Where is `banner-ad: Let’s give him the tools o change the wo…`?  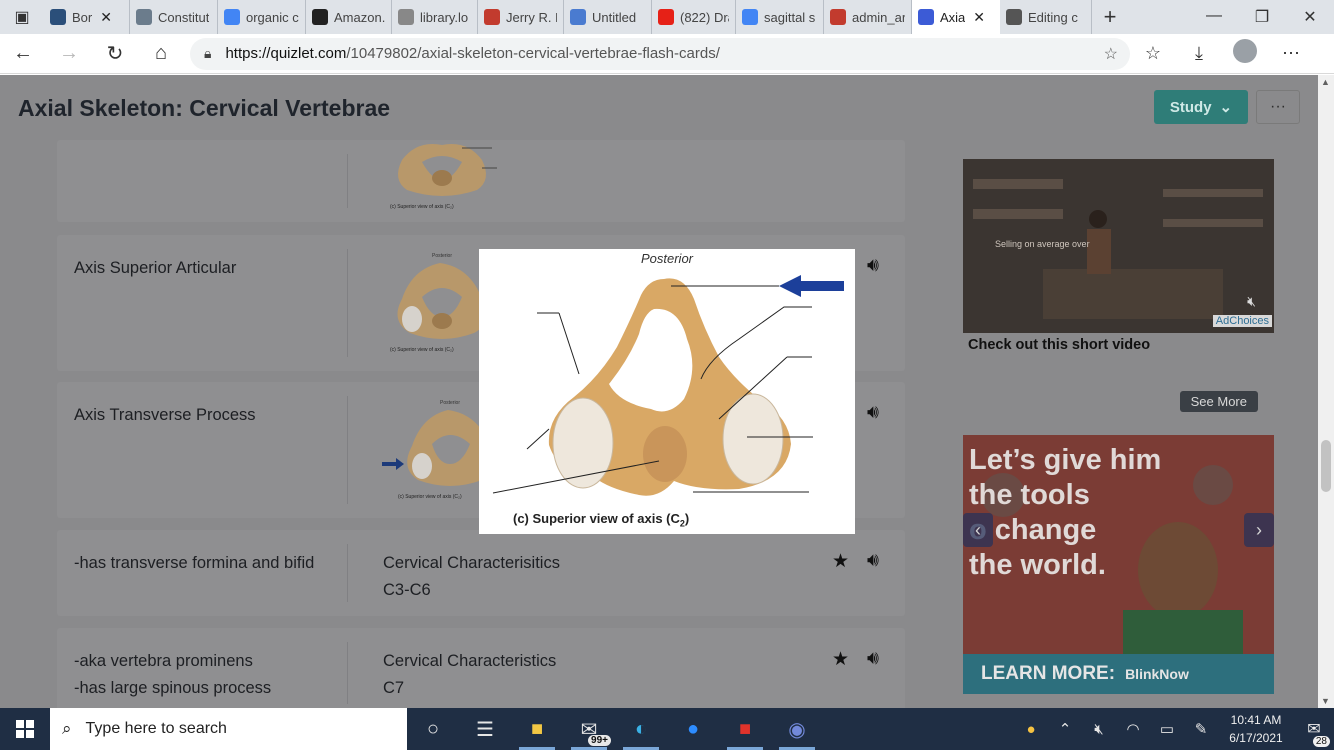 banner-ad: Let’s give him the tools o change the wo… is located at coordinates (1118, 564).